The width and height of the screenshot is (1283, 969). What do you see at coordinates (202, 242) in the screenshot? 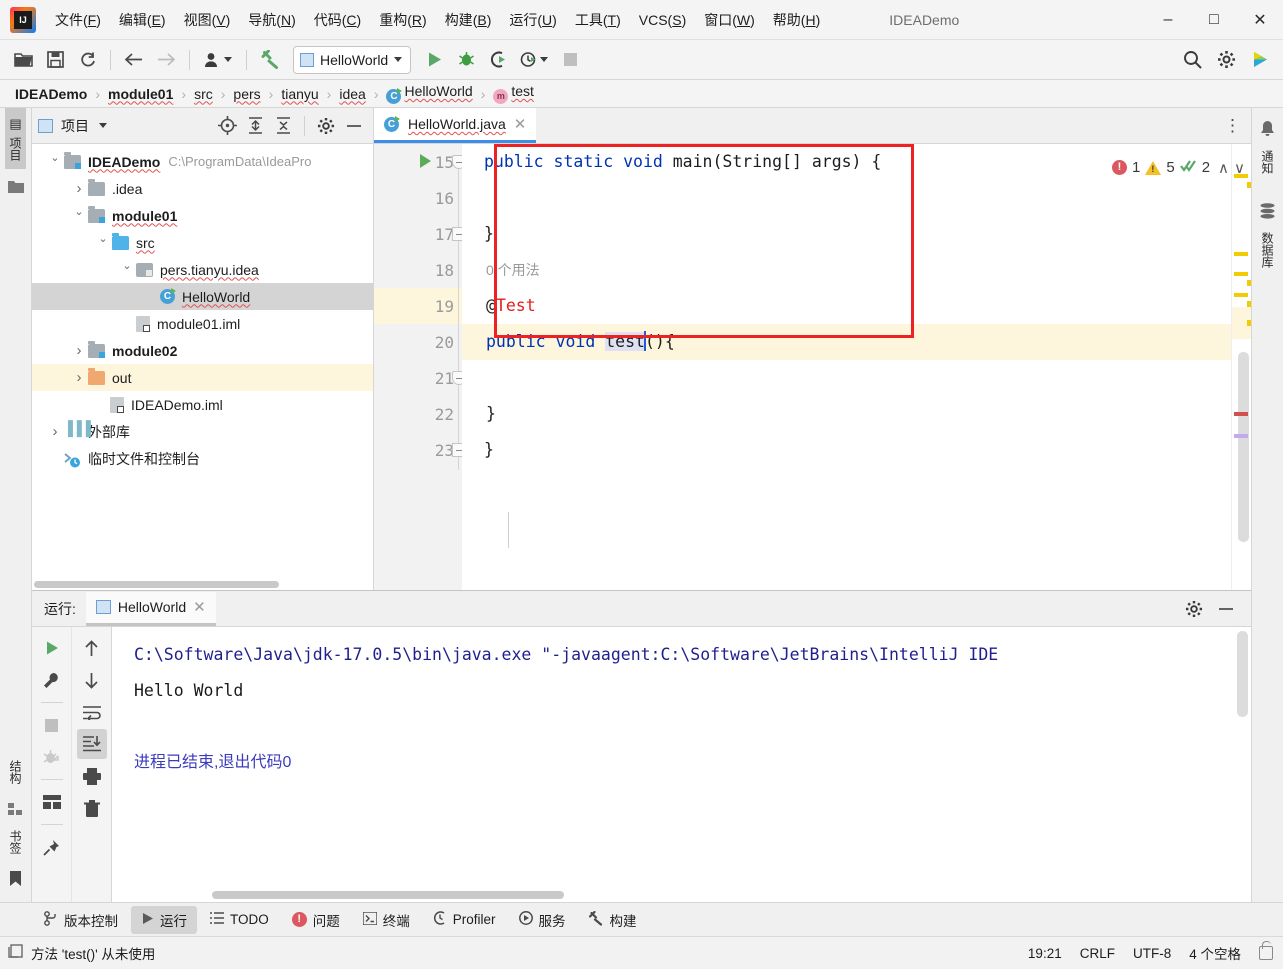
I see `tree-row-src: src` at bounding box center [202, 242].